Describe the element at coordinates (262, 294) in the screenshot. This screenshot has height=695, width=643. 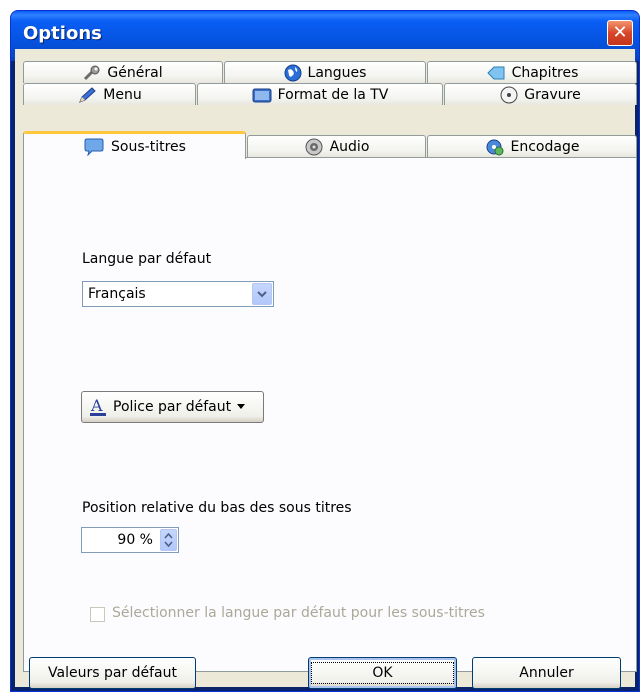
I see `chevron-down-icon` at that location.